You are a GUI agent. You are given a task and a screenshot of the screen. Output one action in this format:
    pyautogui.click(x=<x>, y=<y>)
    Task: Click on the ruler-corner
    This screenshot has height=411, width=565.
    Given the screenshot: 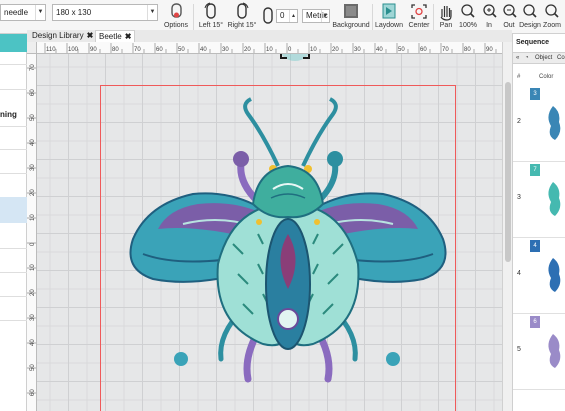 What is the action you would take?
    pyautogui.click(x=32, y=48)
    